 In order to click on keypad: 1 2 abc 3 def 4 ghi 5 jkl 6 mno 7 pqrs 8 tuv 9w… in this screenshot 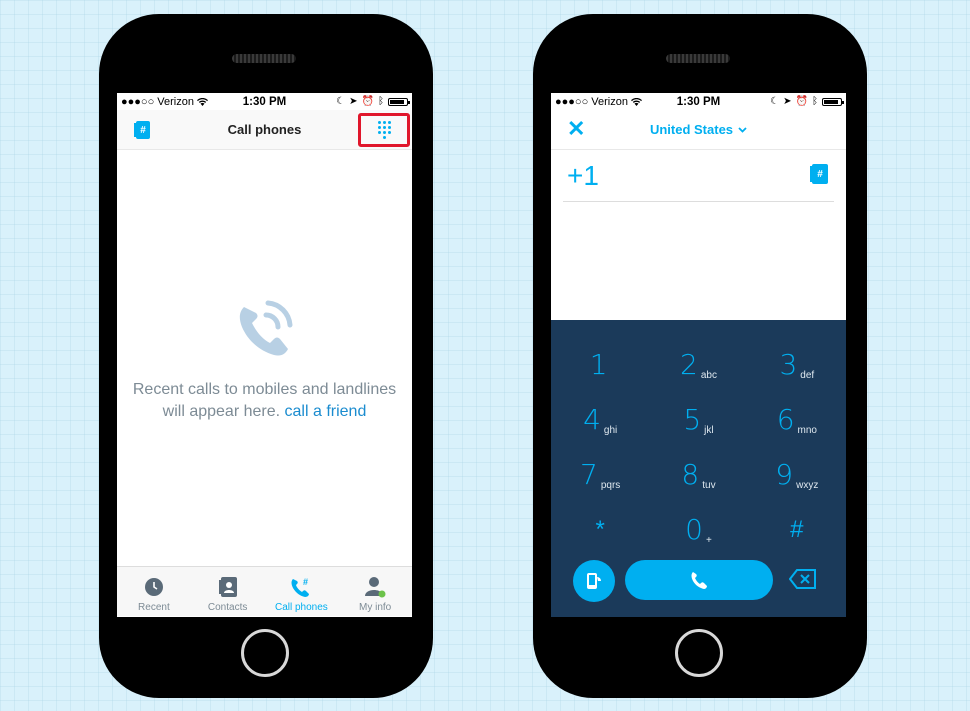, I will do `click(698, 446)`.